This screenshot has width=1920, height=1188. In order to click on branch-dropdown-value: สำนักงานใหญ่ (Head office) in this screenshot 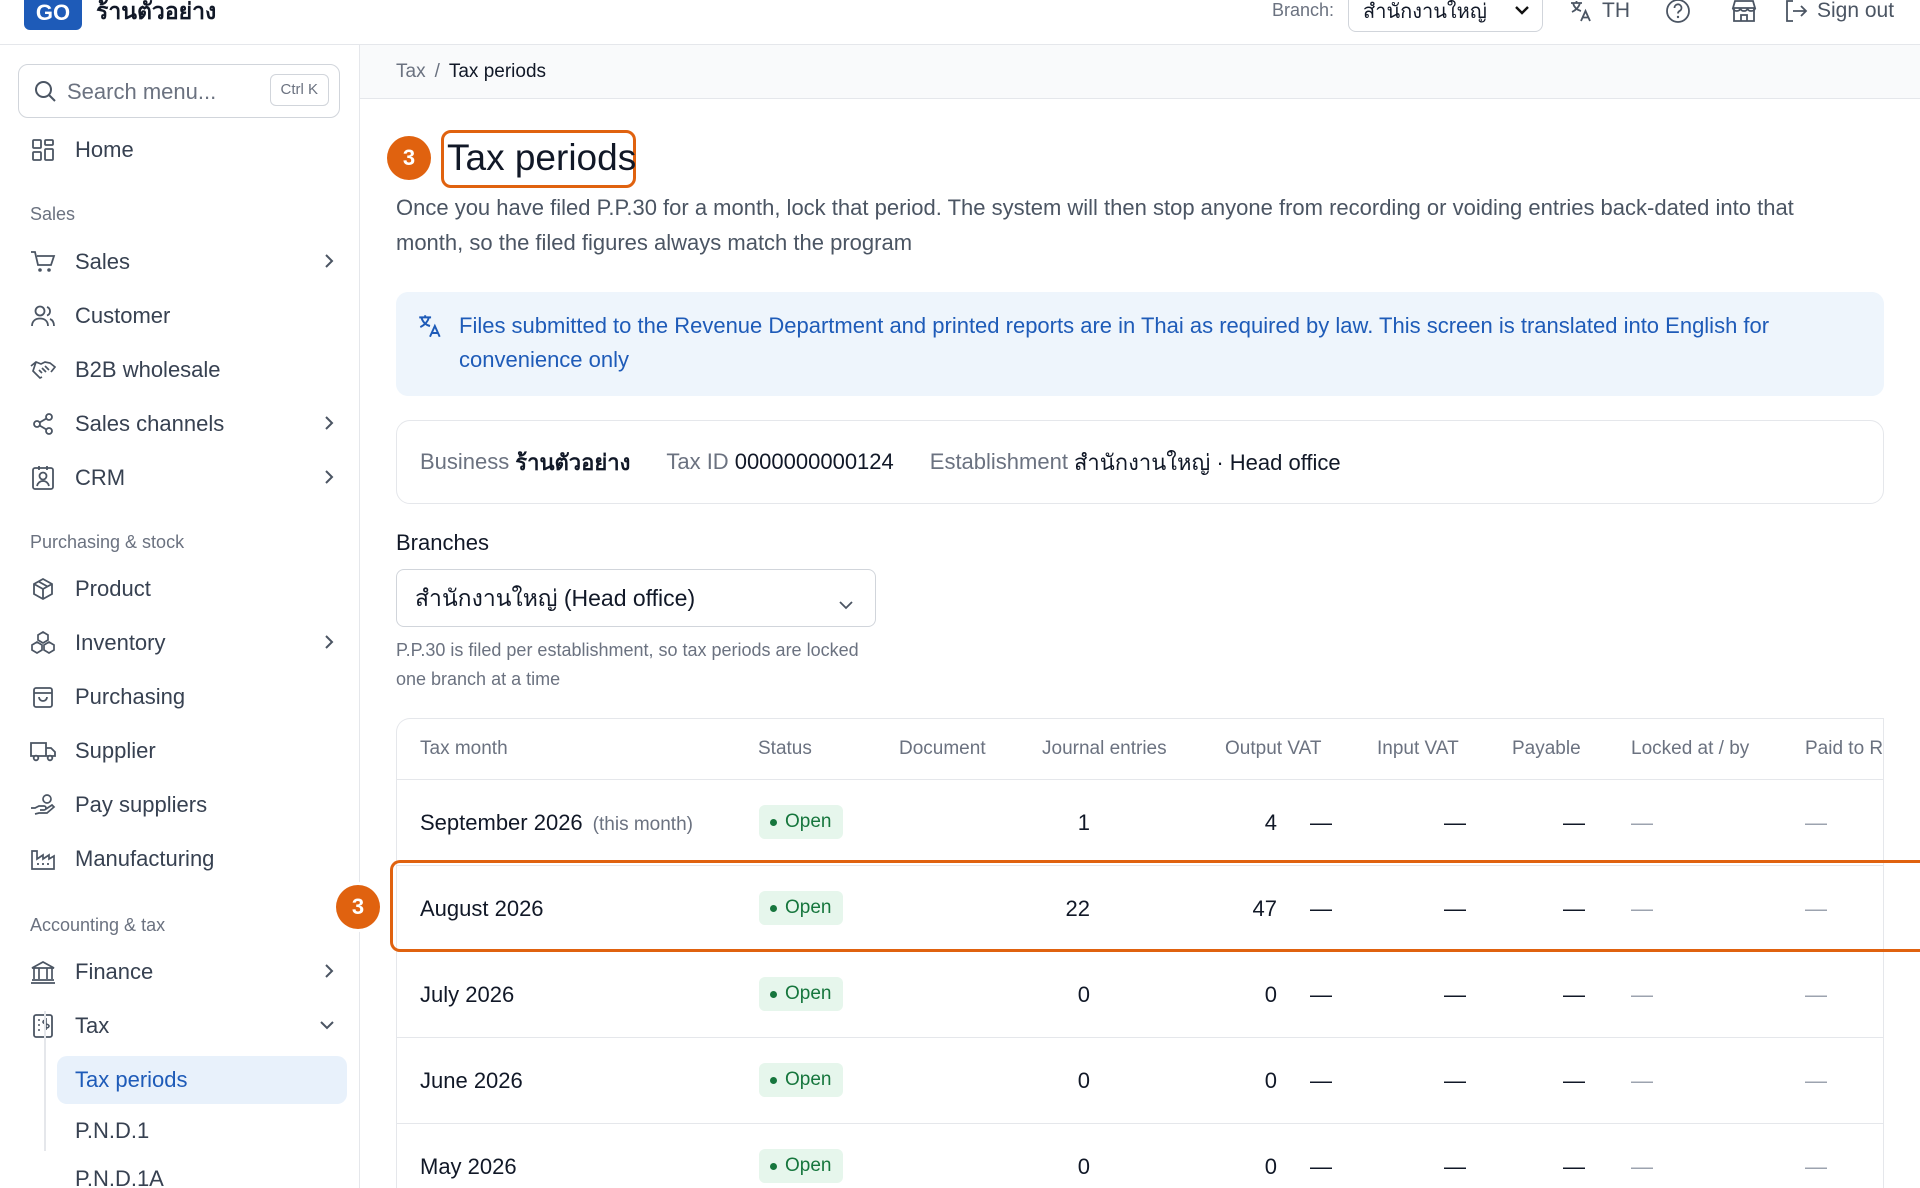, I will do `click(555, 598)`.